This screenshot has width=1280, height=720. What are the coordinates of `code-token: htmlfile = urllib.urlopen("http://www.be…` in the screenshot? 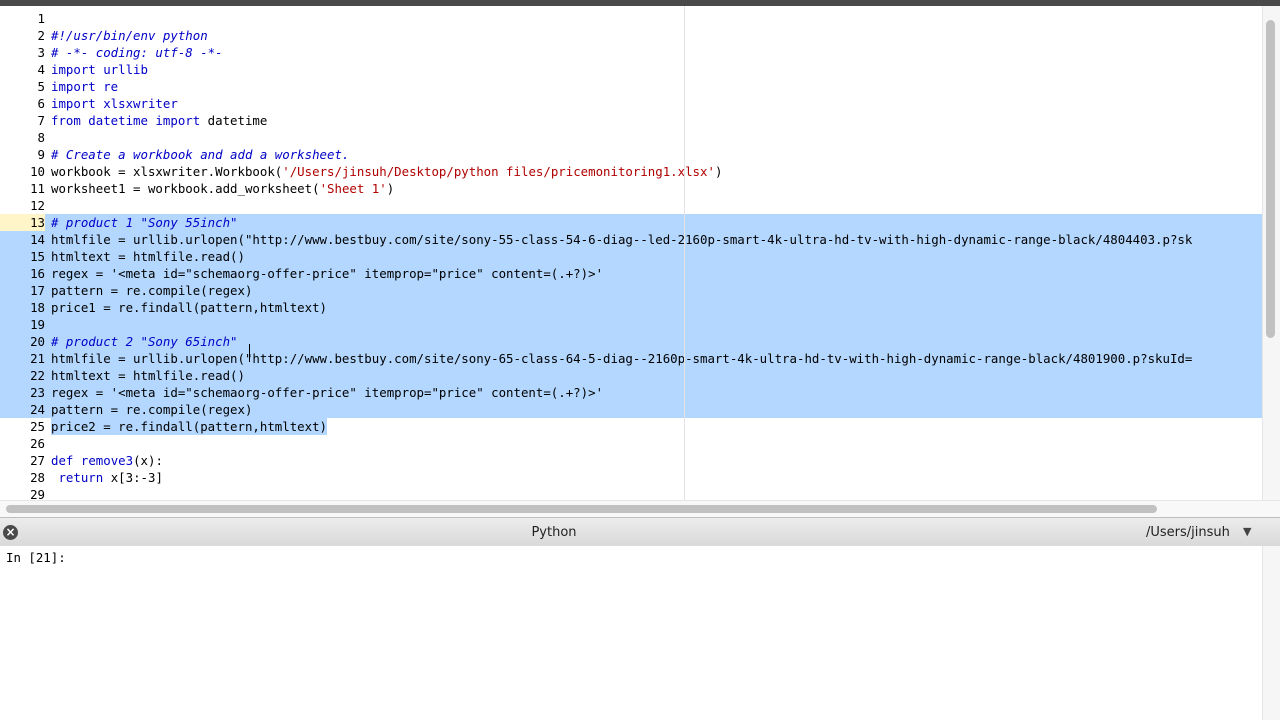 It's located at (622, 358).